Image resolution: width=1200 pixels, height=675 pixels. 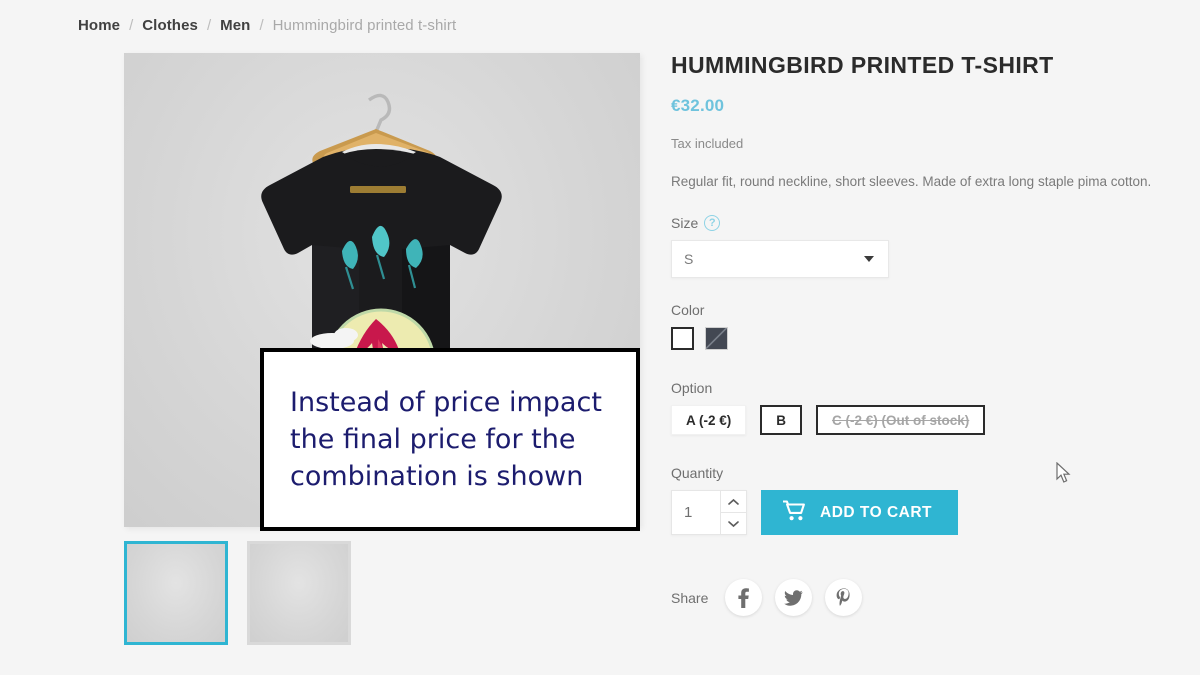 What do you see at coordinates (716, 338) in the screenshot?
I see `color-swatch-black` at bounding box center [716, 338].